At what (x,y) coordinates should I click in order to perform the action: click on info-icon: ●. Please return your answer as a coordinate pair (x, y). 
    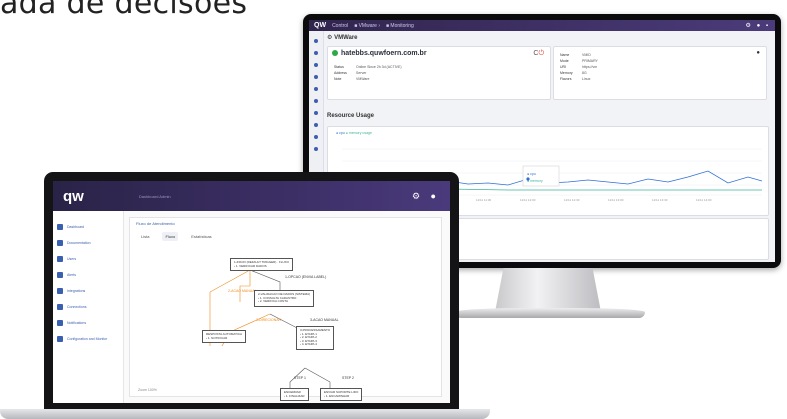
    Looking at the image, I should click on (758, 53).